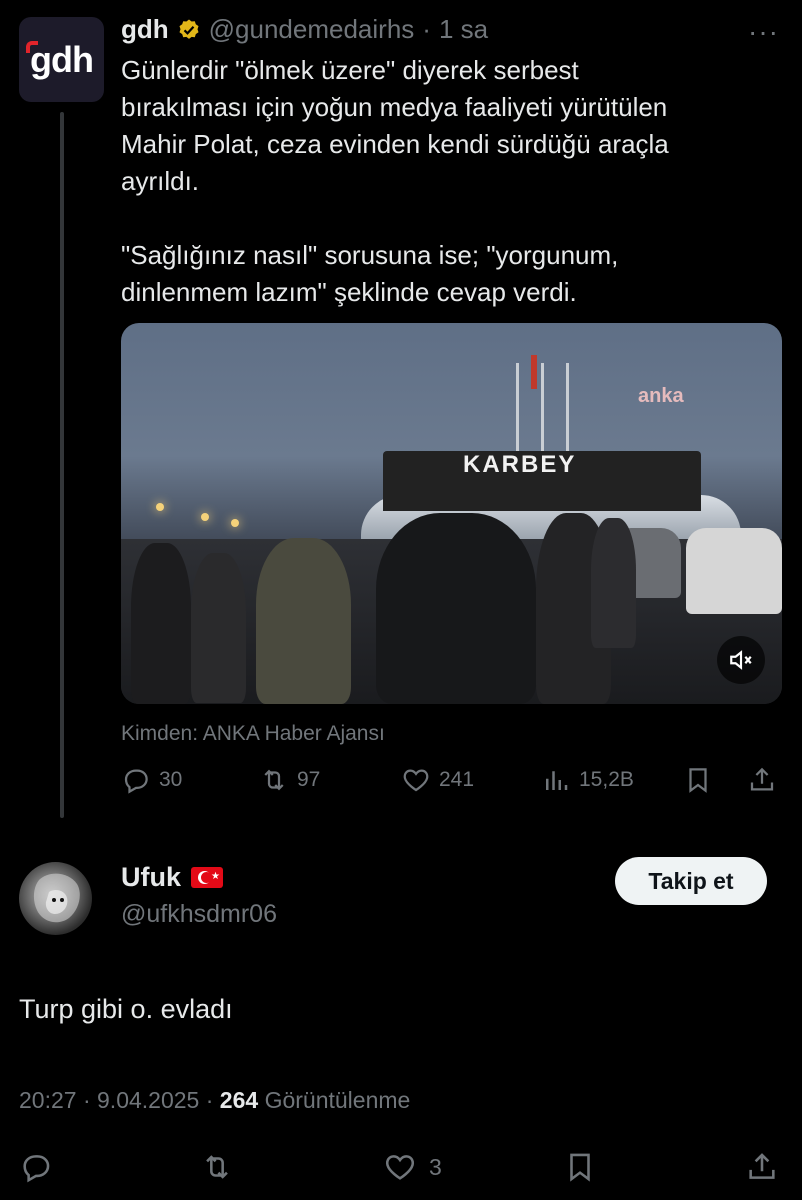  I want to click on share-button, so click(762, 1167).